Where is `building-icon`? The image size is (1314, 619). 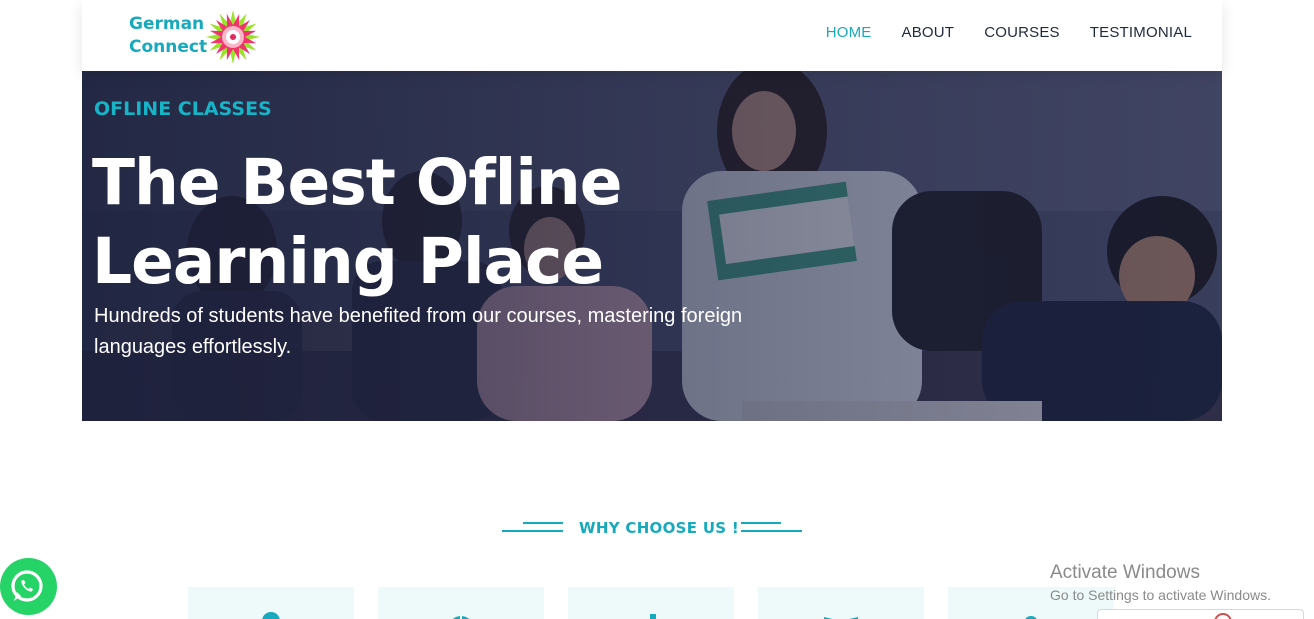
building-icon is located at coordinates (653, 616).